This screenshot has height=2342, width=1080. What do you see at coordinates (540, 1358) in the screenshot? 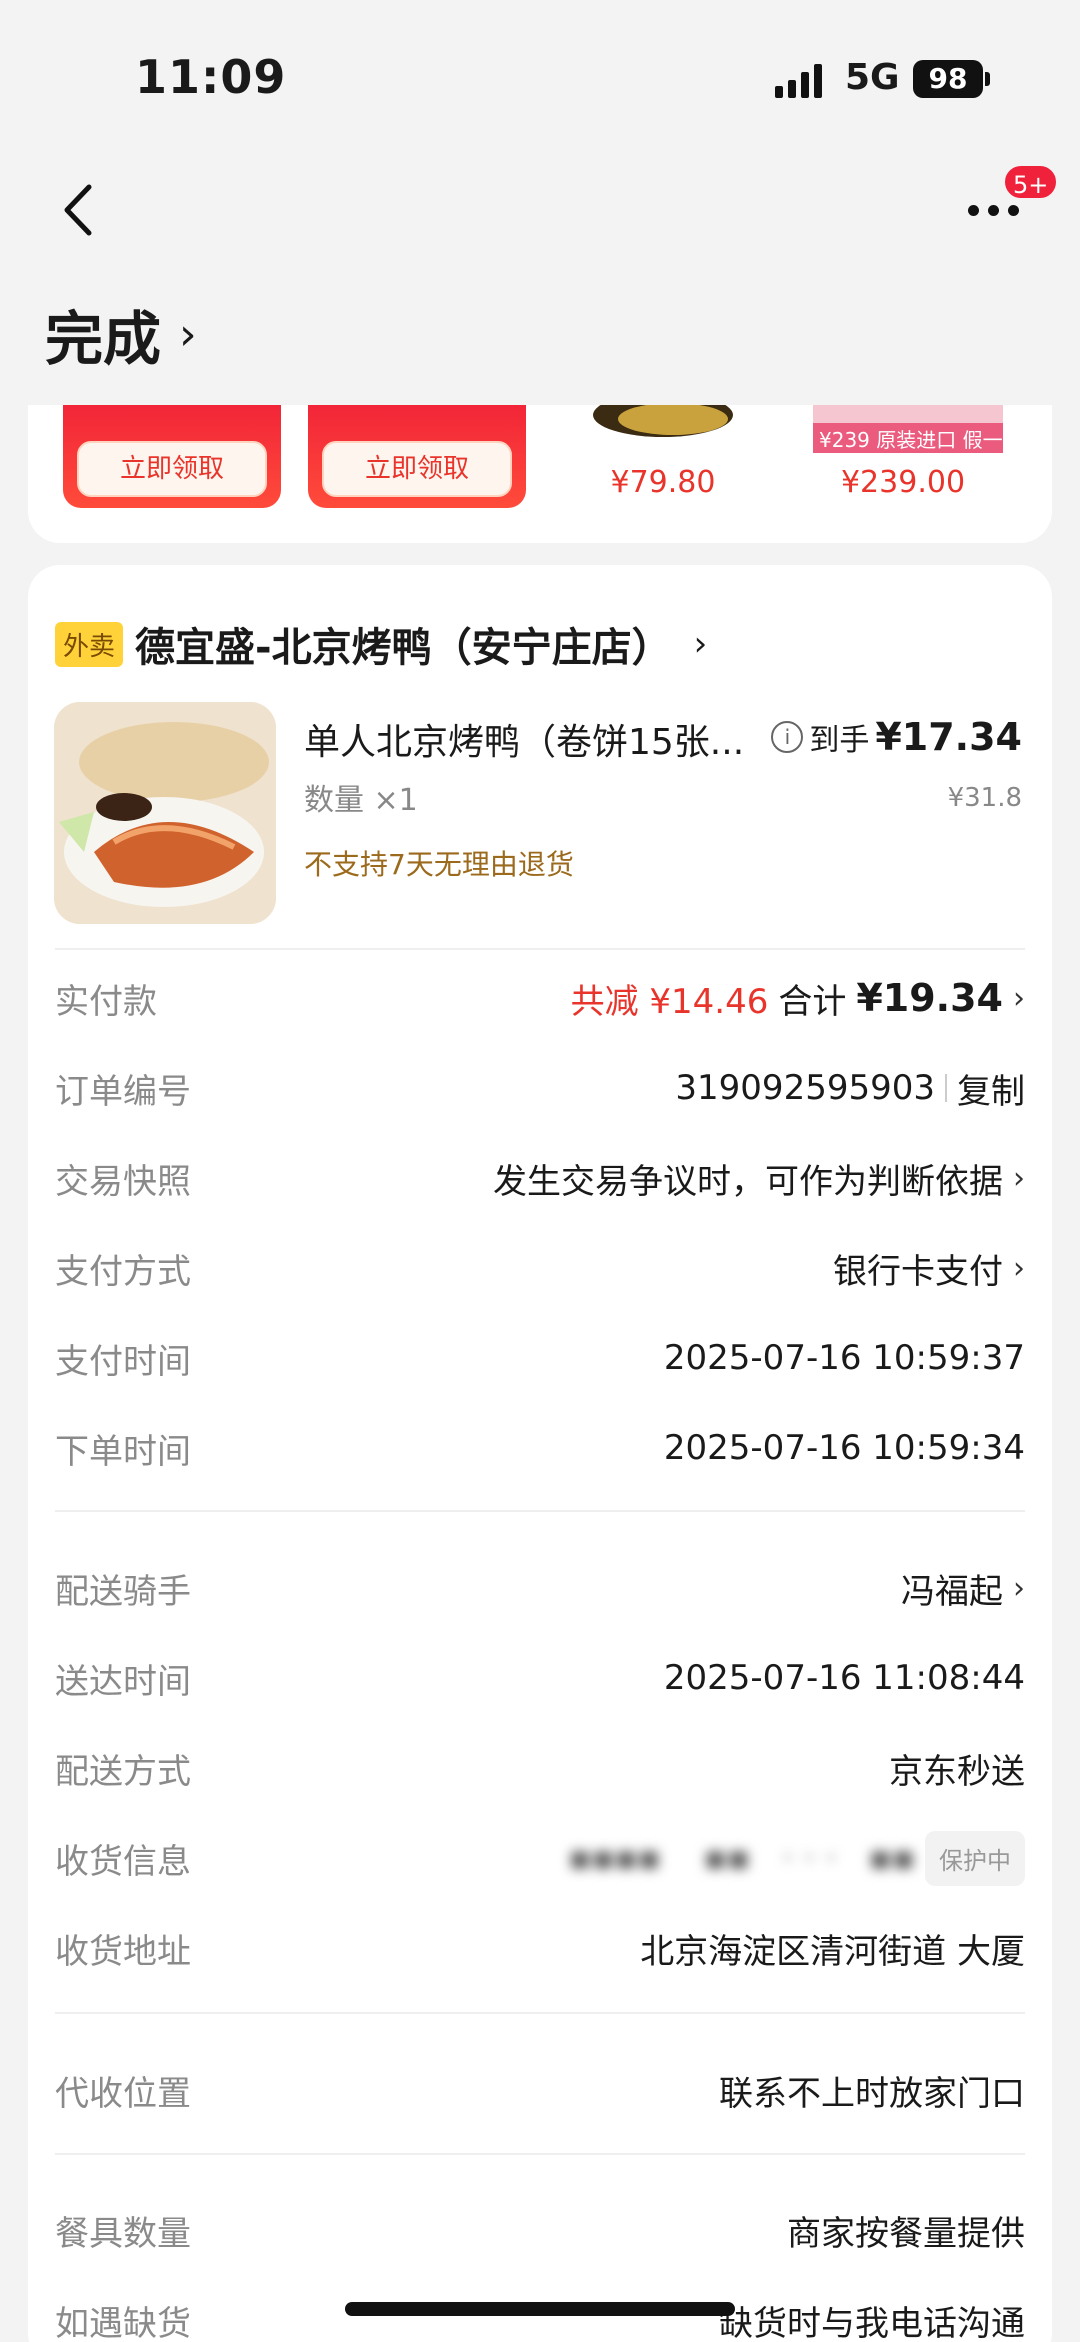
I see `row-pay-time: 支付时间 2025-07-16 10:59:37` at bounding box center [540, 1358].